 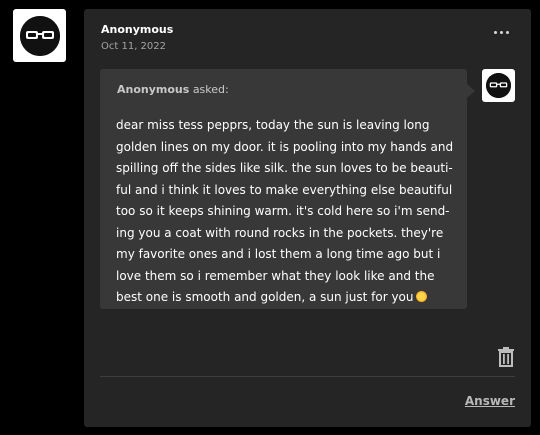 I want to click on trash-icon, so click(x=506, y=357).